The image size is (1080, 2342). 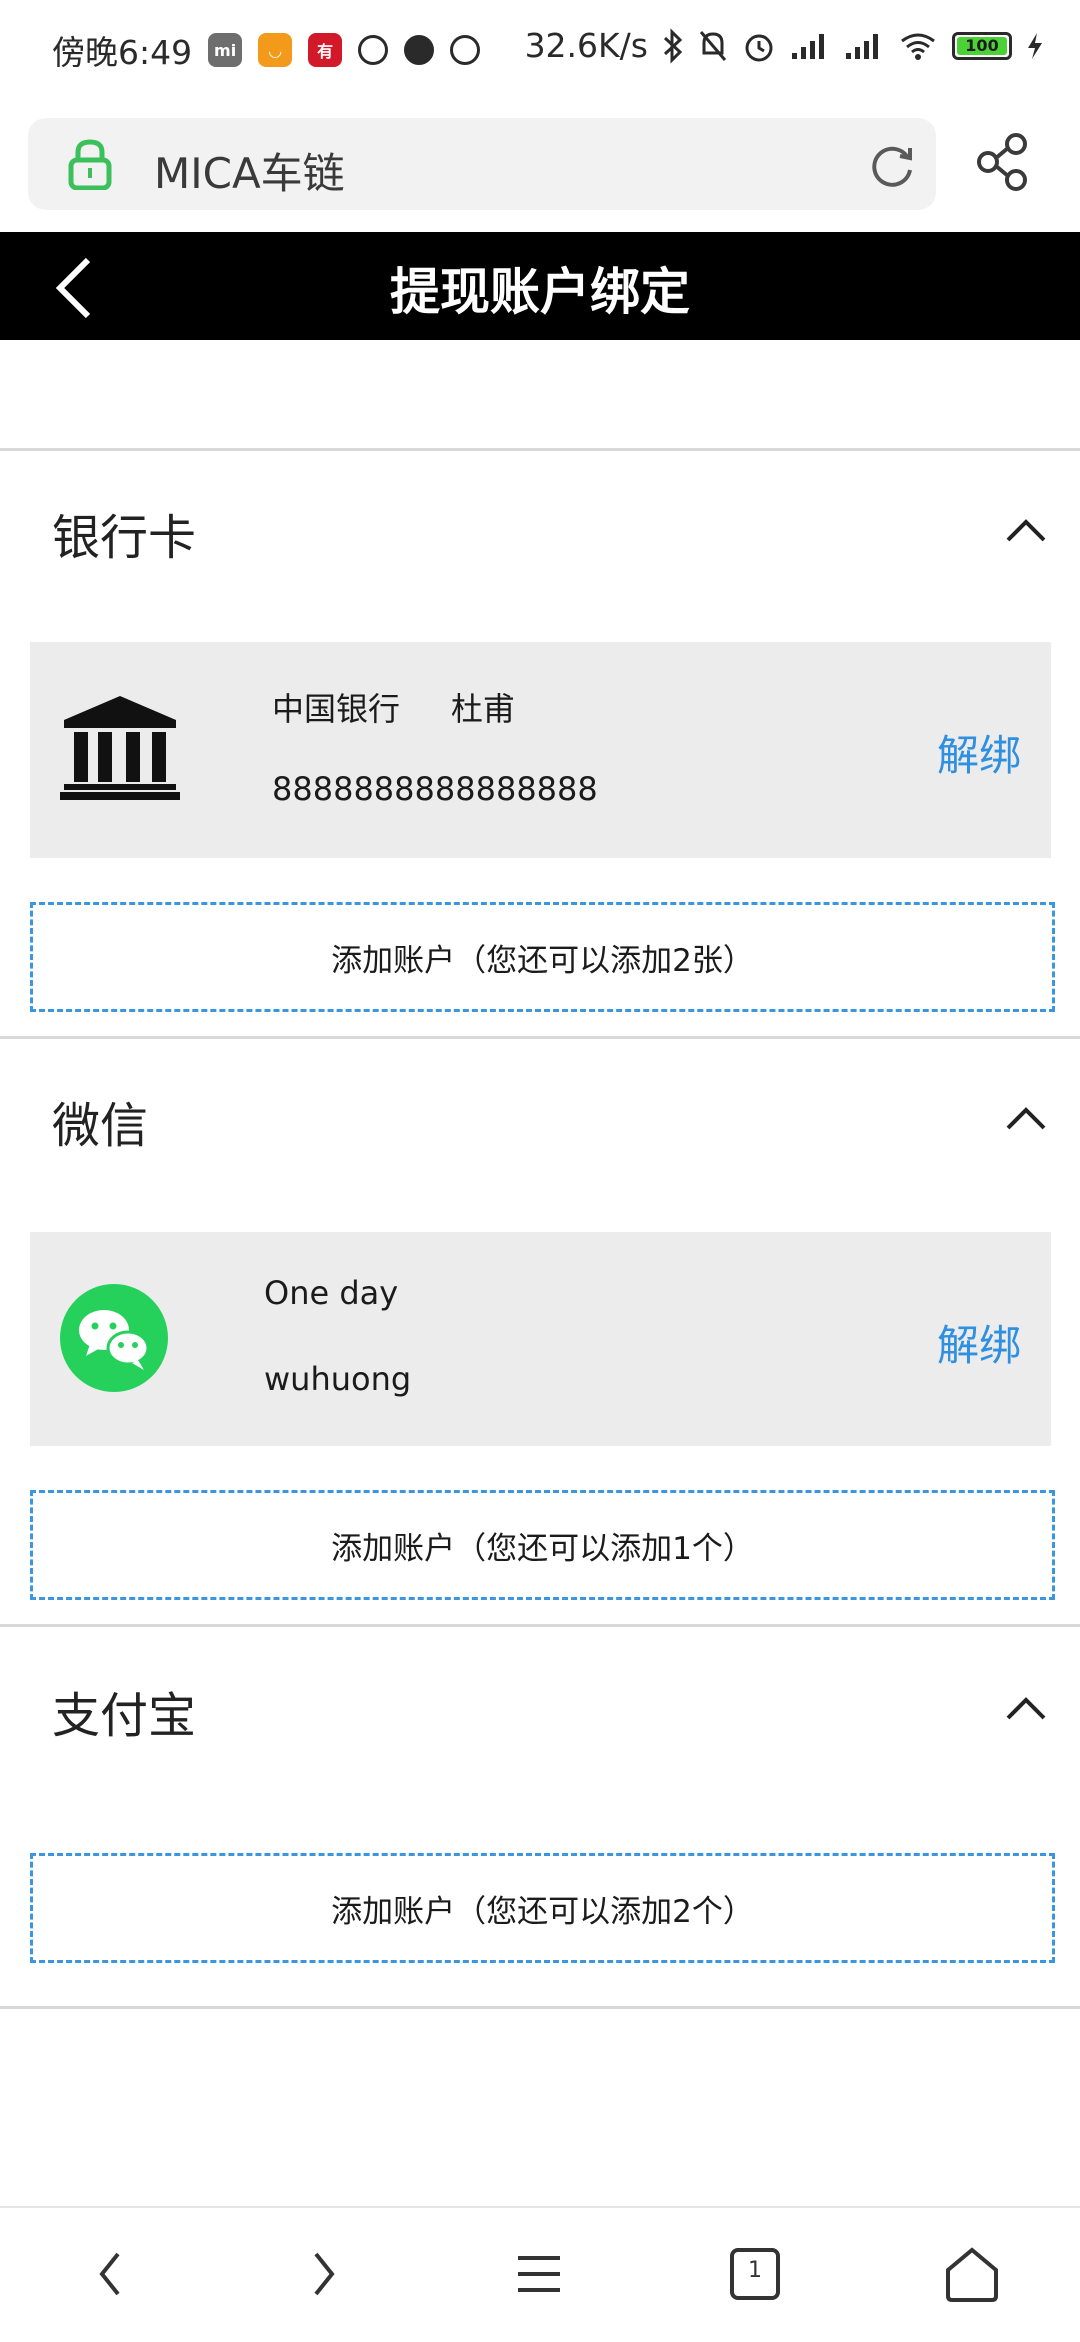 What do you see at coordinates (892, 168) in the screenshot?
I see `refresh-icon` at bounding box center [892, 168].